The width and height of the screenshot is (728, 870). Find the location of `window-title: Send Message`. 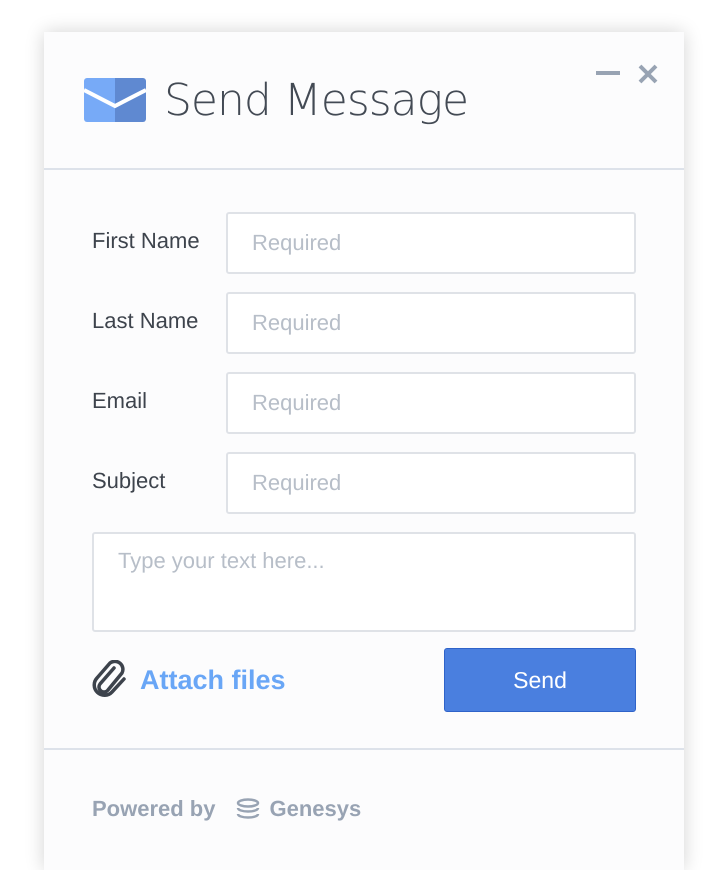

window-title: Send Message is located at coordinates (316, 100).